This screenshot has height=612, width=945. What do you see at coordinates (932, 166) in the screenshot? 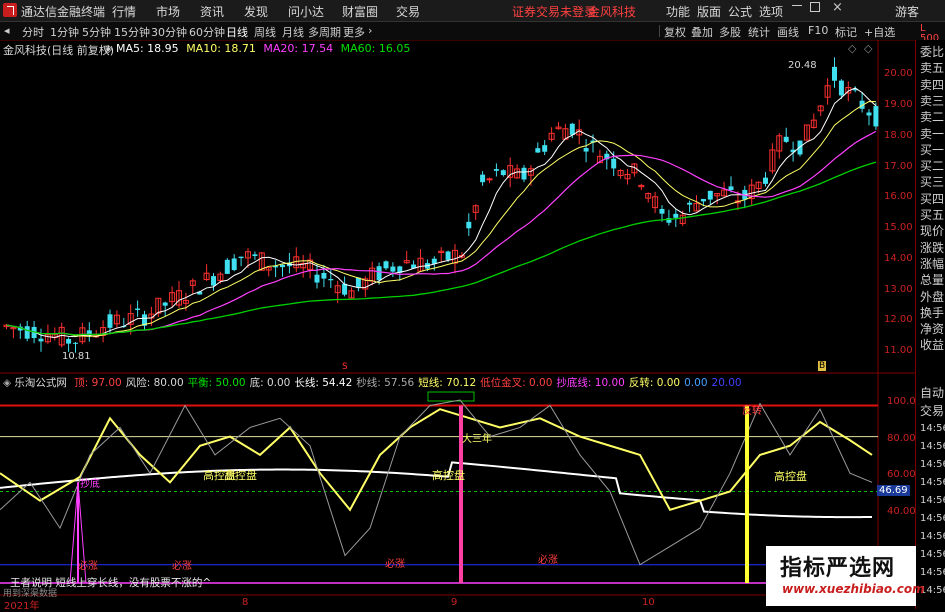
I see `side-item-7: 买二` at bounding box center [932, 166].